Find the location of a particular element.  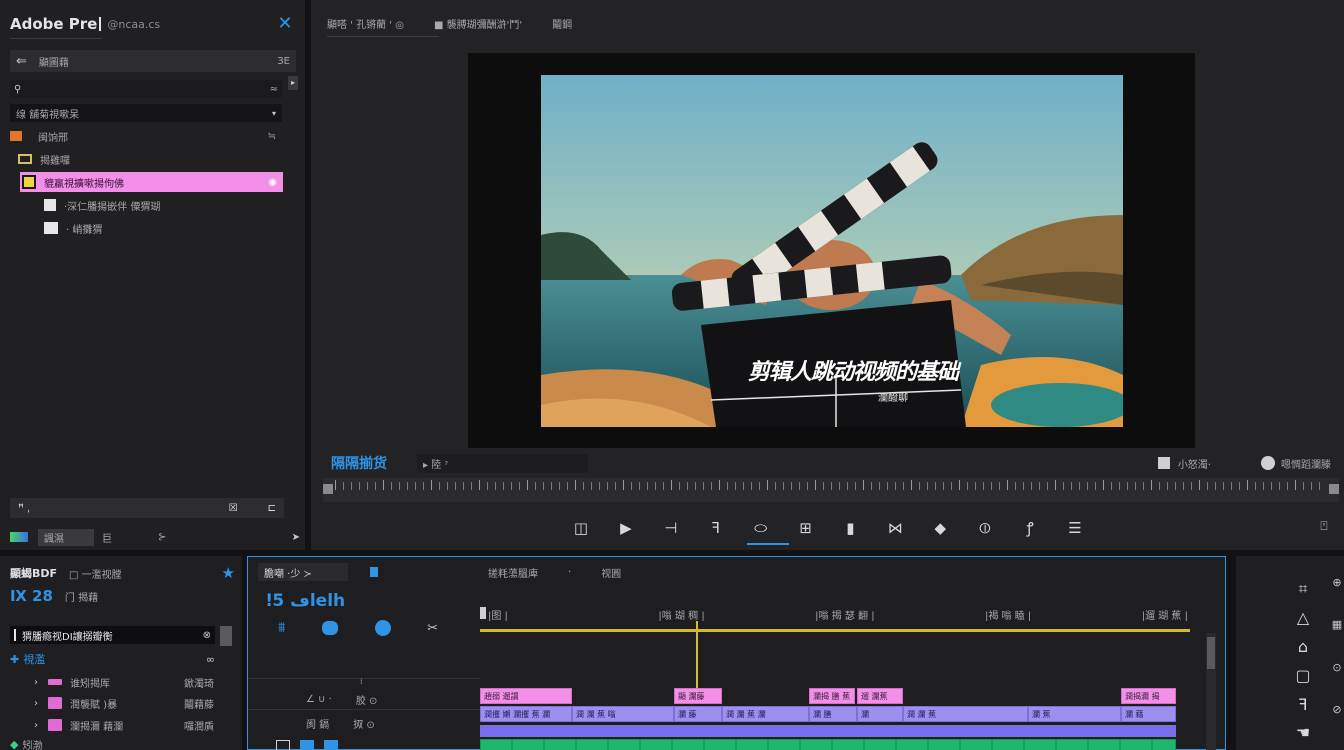

timeline-clip: 瀾 蕉 is located at coordinates (1074, 714).